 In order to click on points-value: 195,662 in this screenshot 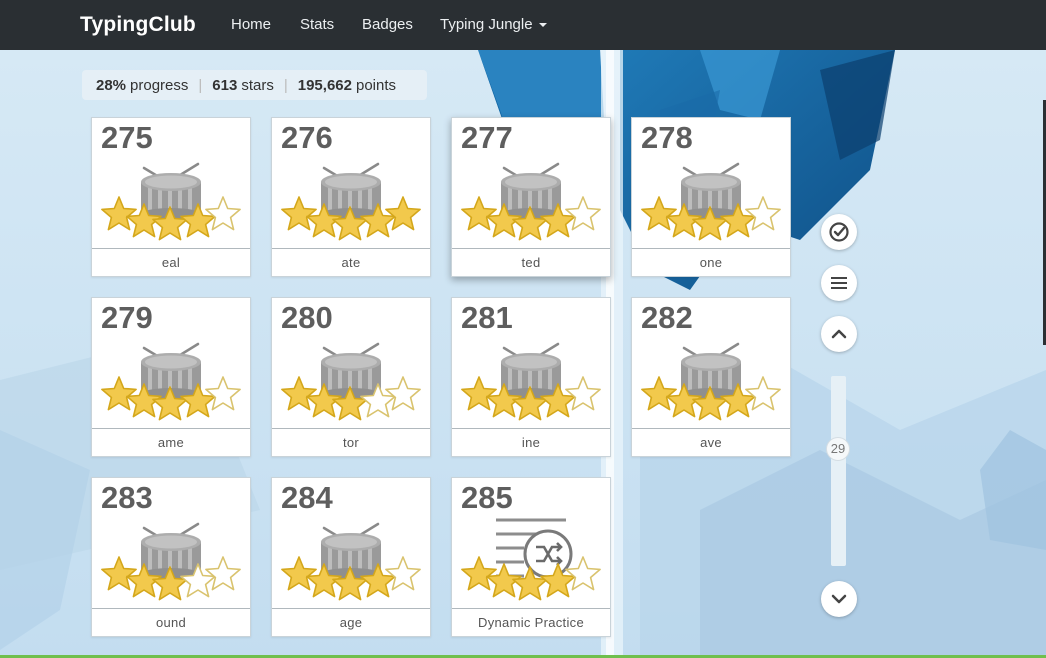, I will do `click(324, 85)`.